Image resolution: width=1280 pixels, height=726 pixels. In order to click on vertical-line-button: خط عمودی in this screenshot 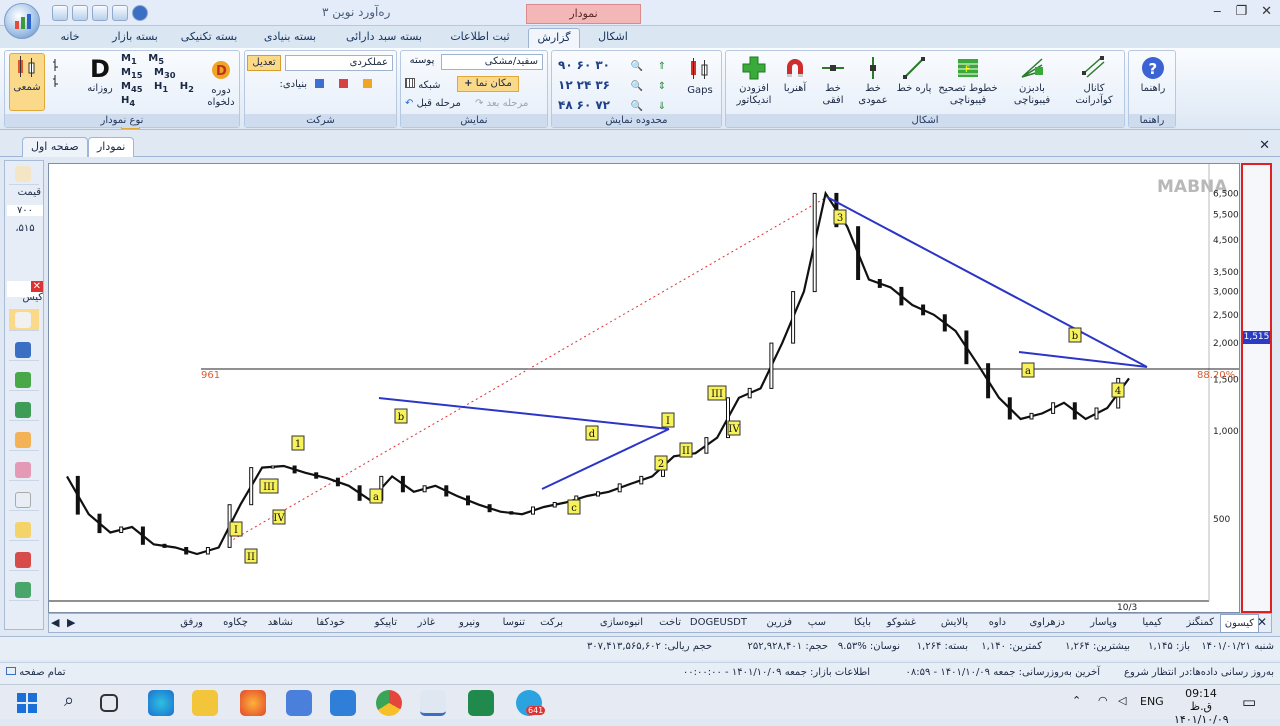, I will do `click(873, 81)`.